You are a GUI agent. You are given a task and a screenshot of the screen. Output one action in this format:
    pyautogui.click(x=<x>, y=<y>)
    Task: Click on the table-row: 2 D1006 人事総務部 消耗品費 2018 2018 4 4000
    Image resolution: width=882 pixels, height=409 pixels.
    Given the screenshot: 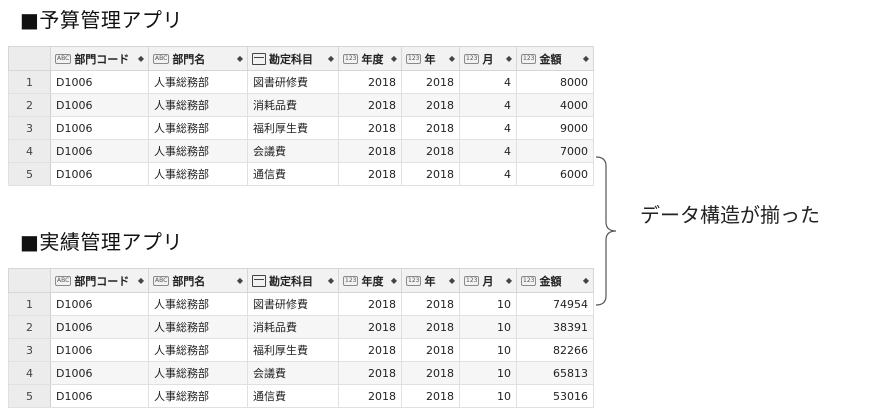 What is the action you would take?
    pyautogui.click(x=301, y=105)
    